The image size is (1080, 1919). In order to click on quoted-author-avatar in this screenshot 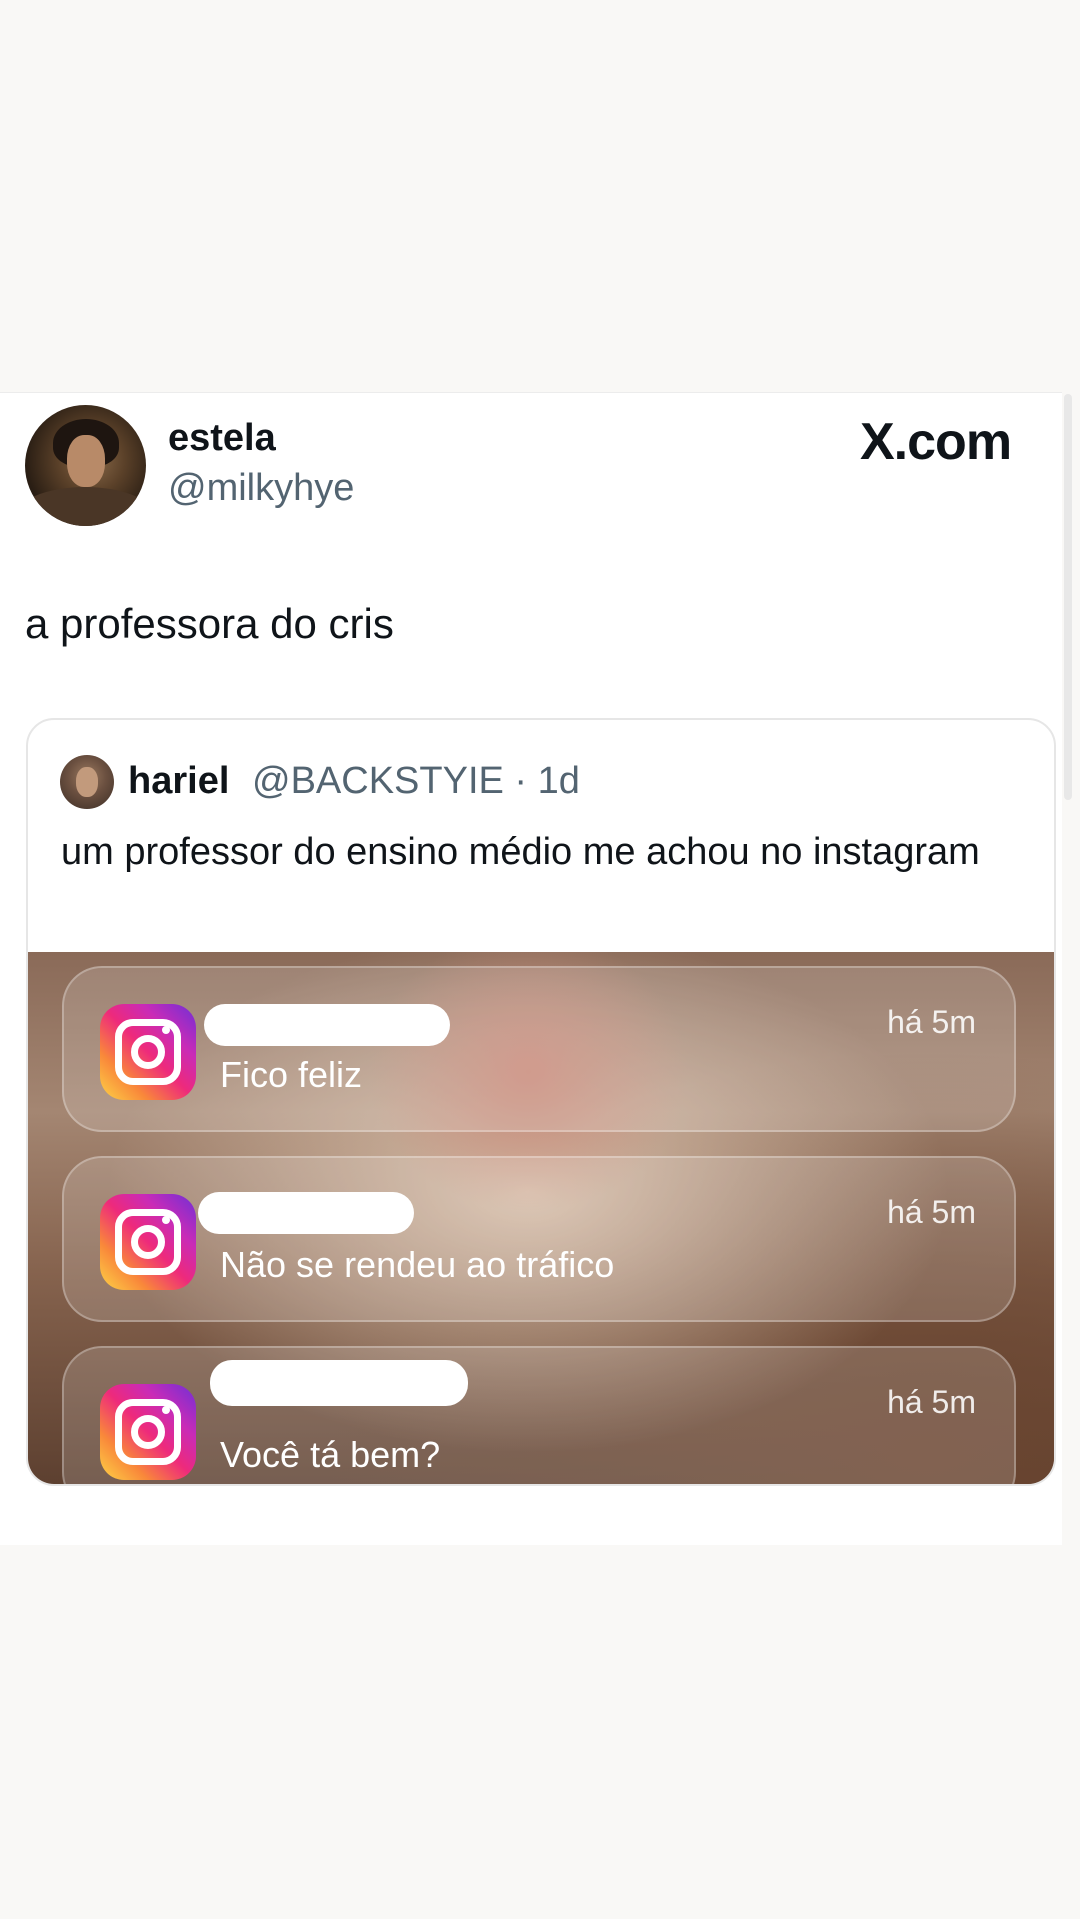, I will do `click(87, 782)`.